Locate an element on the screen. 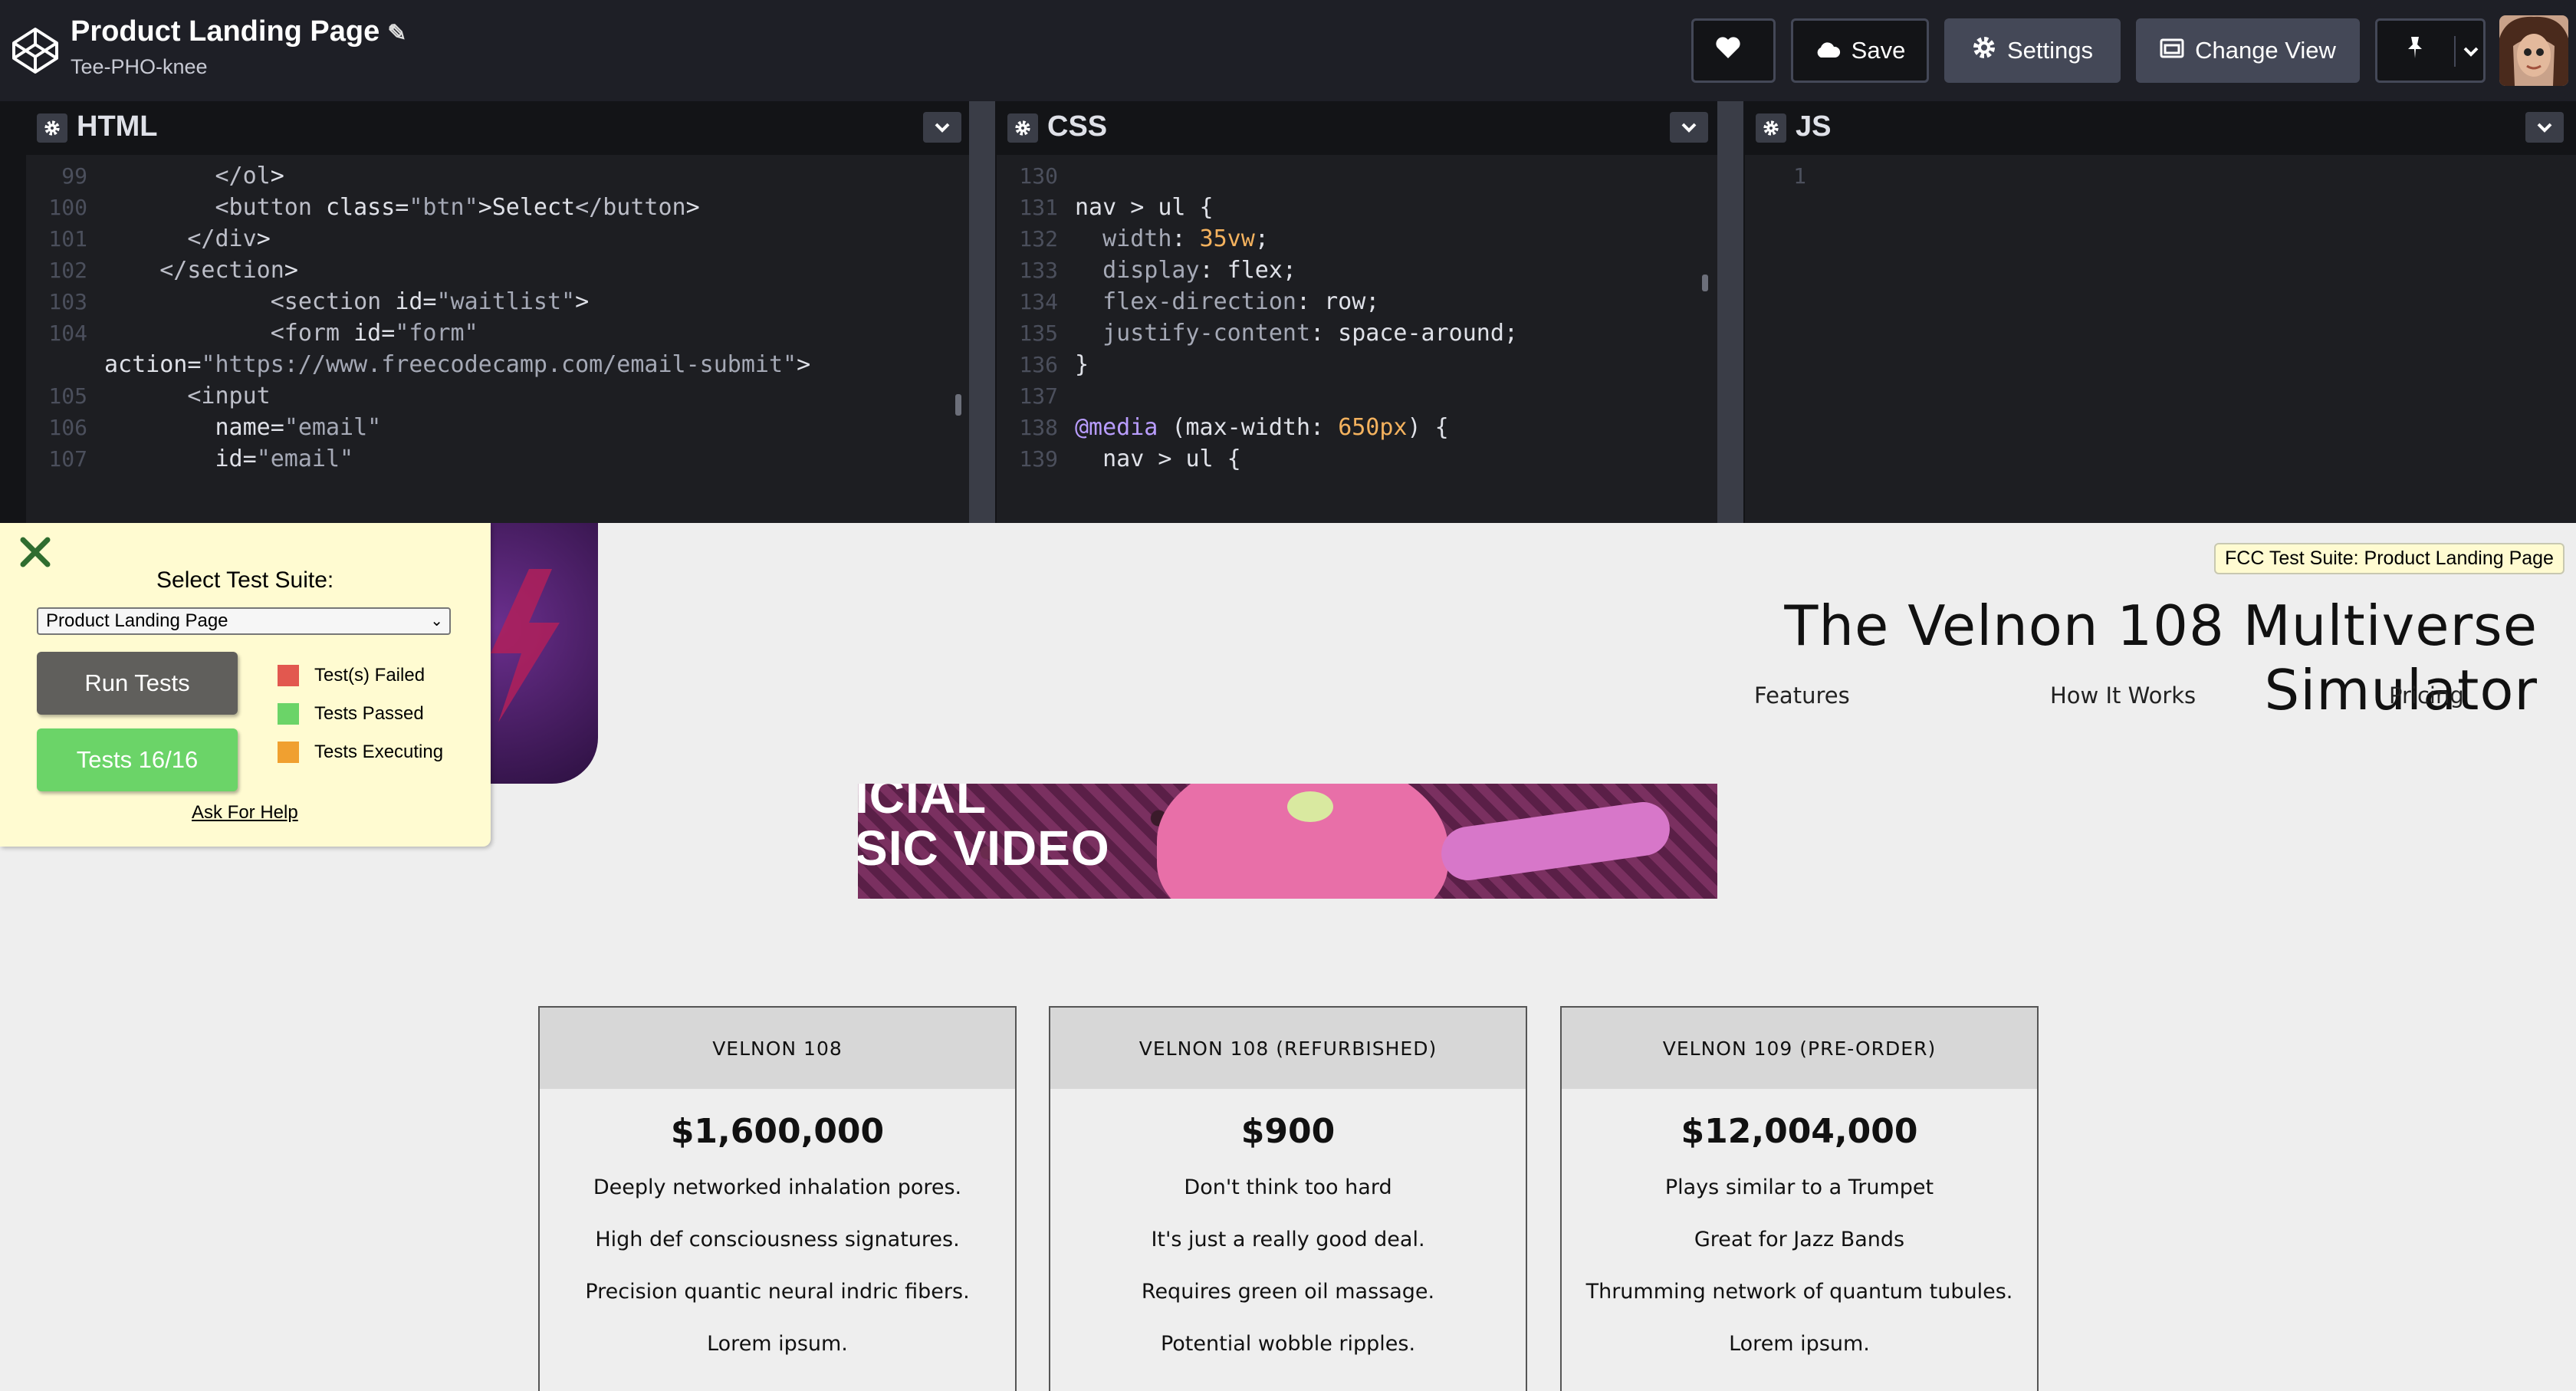 This screenshot has height=1391, width=2576. pricing-feature: Great for Jazz Bands is located at coordinates (1800, 1239).